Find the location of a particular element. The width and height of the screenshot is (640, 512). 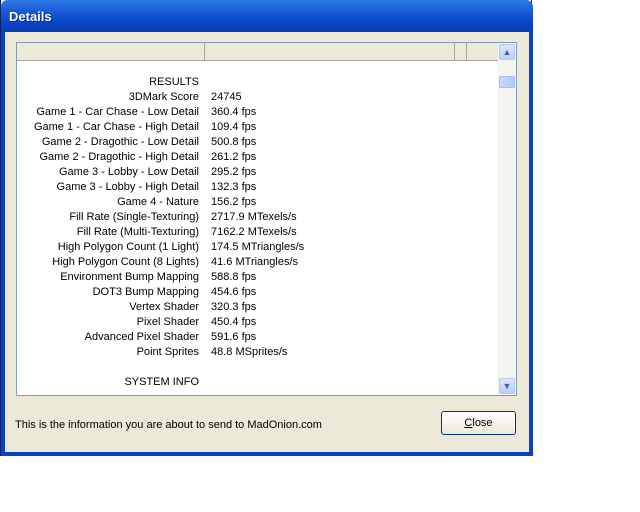

row-label: Environment Bump Mapping is located at coordinates (129, 277).